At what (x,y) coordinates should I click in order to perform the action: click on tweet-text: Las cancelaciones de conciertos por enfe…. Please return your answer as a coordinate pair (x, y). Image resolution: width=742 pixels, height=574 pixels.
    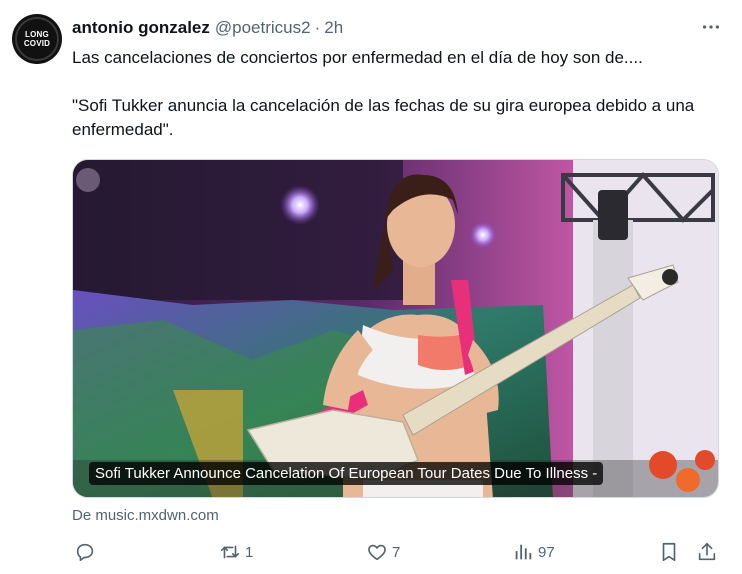
    Looking at the image, I should click on (397, 94).